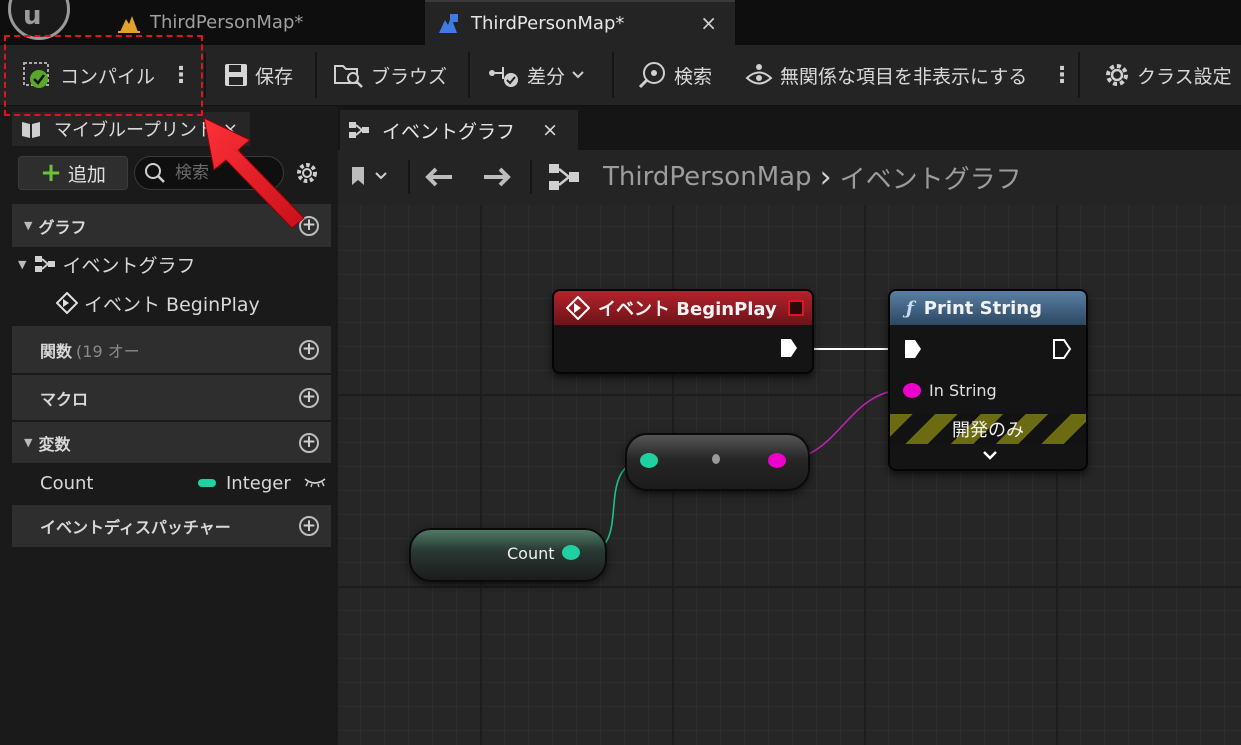 The image size is (1241, 745). I want to click on add-label: 追加, so click(86, 174).